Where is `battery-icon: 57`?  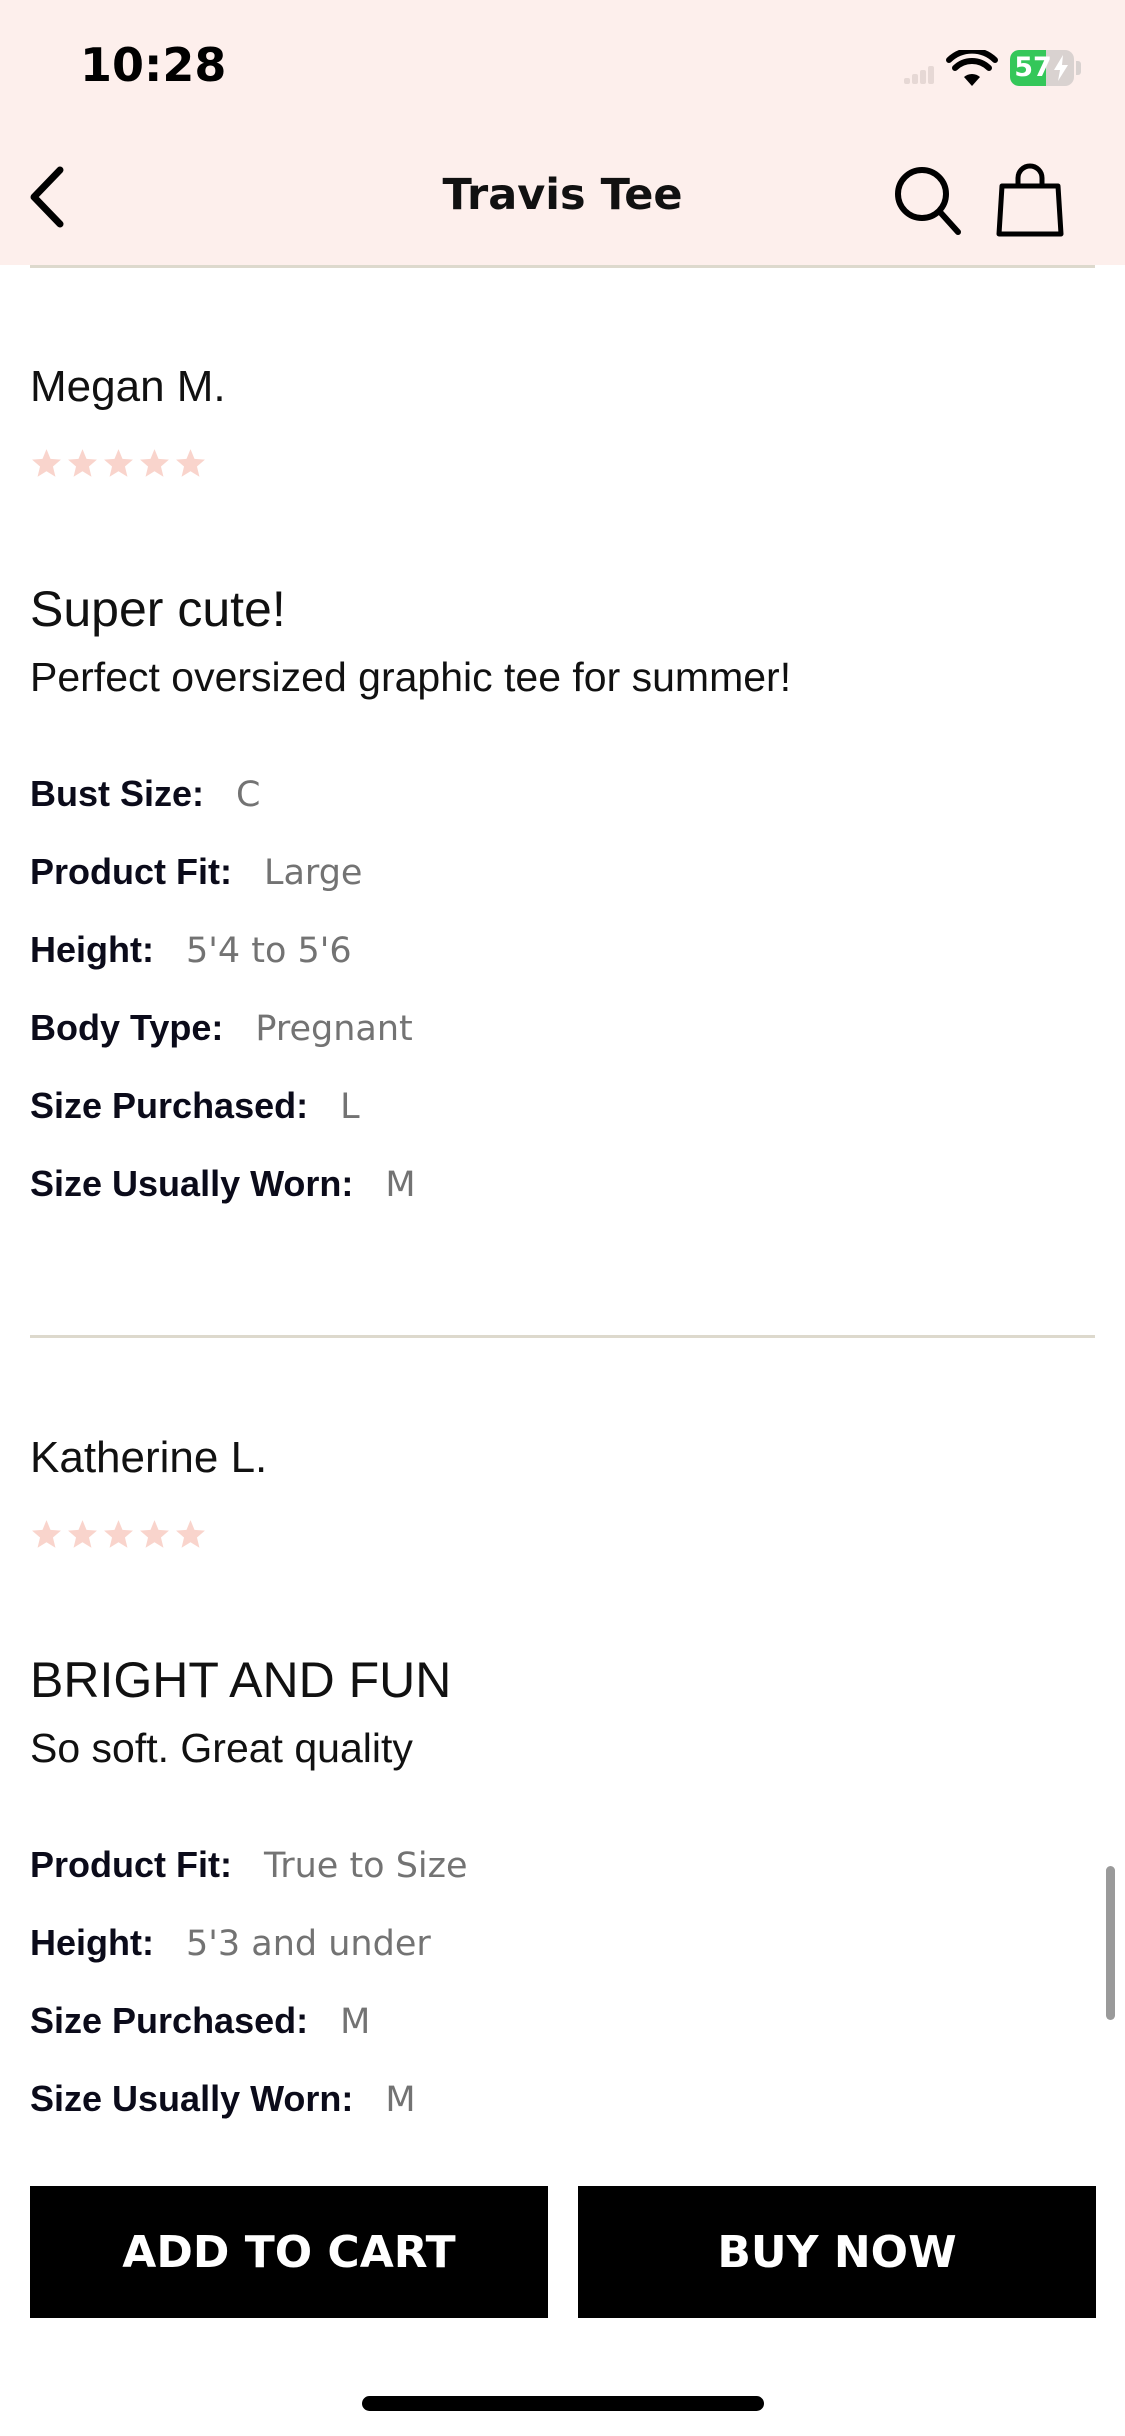 battery-icon: 57 is located at coordinates (1042, 68).